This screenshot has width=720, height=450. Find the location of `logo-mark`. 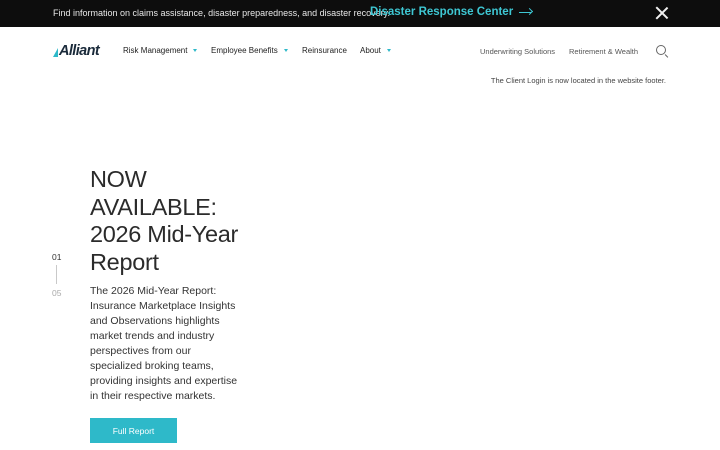

logo-mark is located at coordinates (55, 52).